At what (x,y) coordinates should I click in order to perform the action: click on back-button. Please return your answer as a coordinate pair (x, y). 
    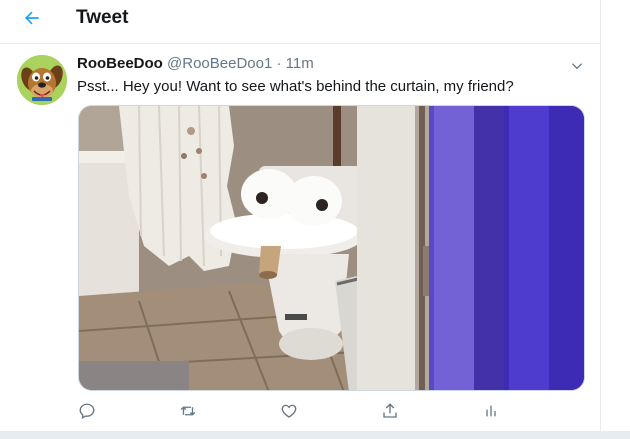
    Looking at the image, I should click on (32, 18).